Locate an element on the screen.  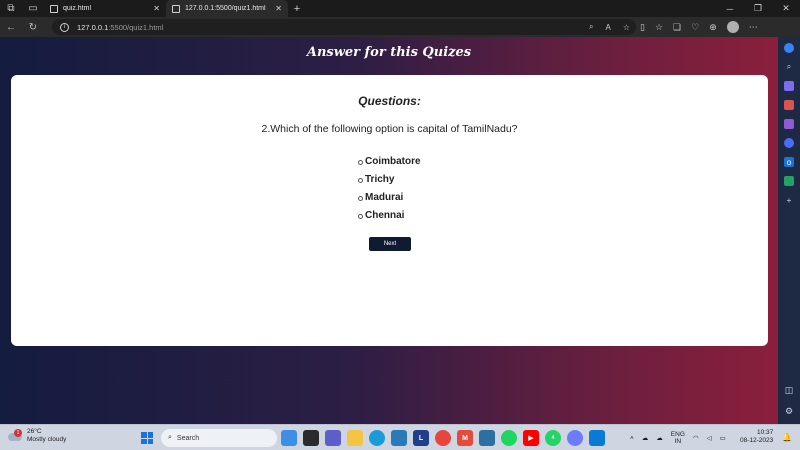
collections-icon: ❏ is located at coordinates (677, 27).